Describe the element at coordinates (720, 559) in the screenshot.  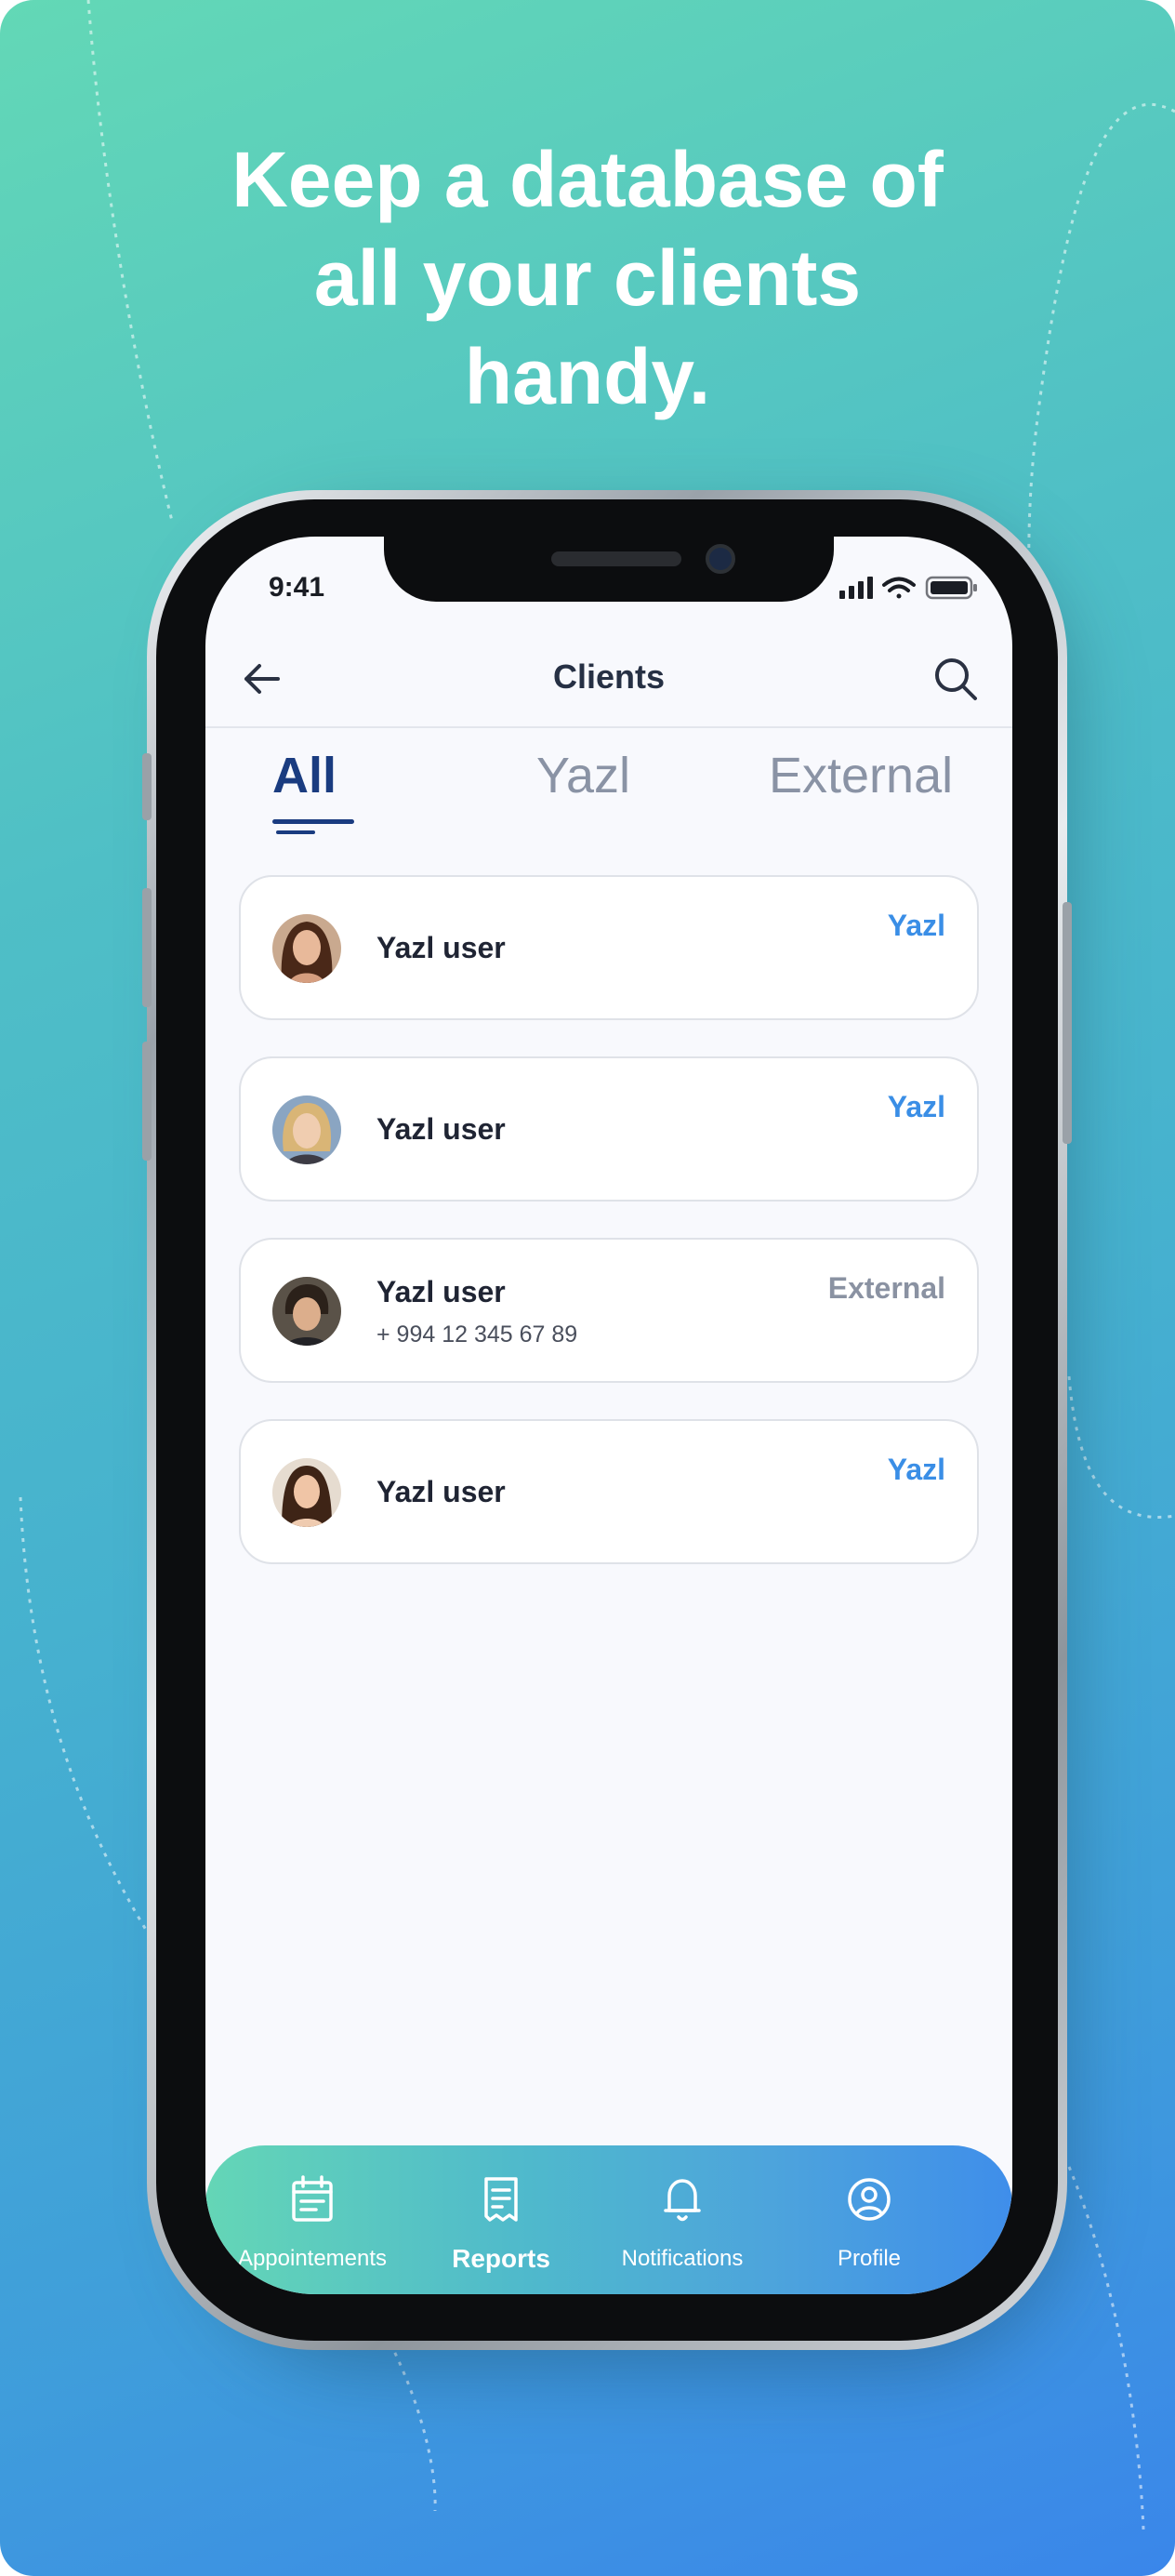
I see `camera` at that location.